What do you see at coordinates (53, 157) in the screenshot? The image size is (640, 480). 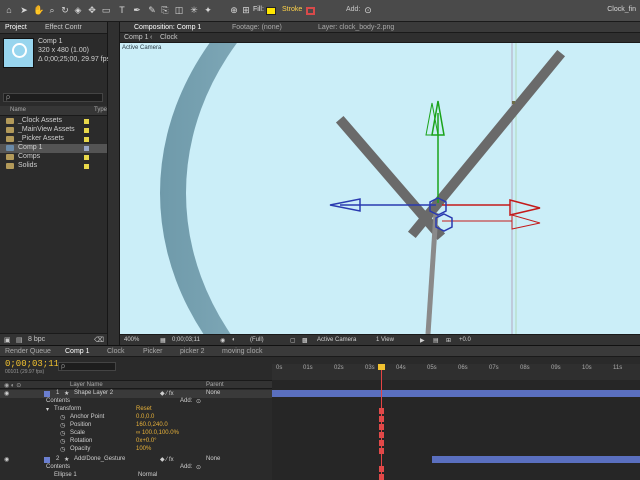 I see `list-item: Comps` at bounding box center [53, 157].